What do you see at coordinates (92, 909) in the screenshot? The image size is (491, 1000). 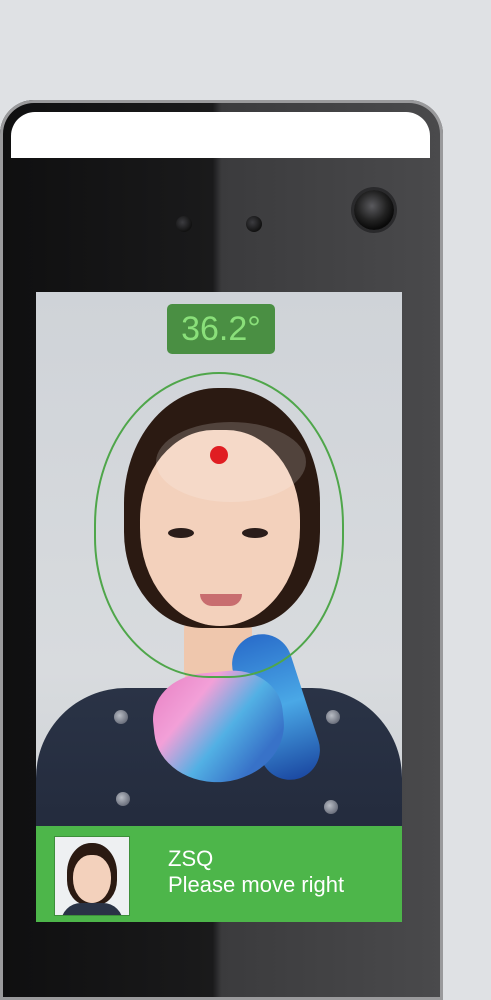 I see `thumbnail-body` at bounding box center [92, 909].